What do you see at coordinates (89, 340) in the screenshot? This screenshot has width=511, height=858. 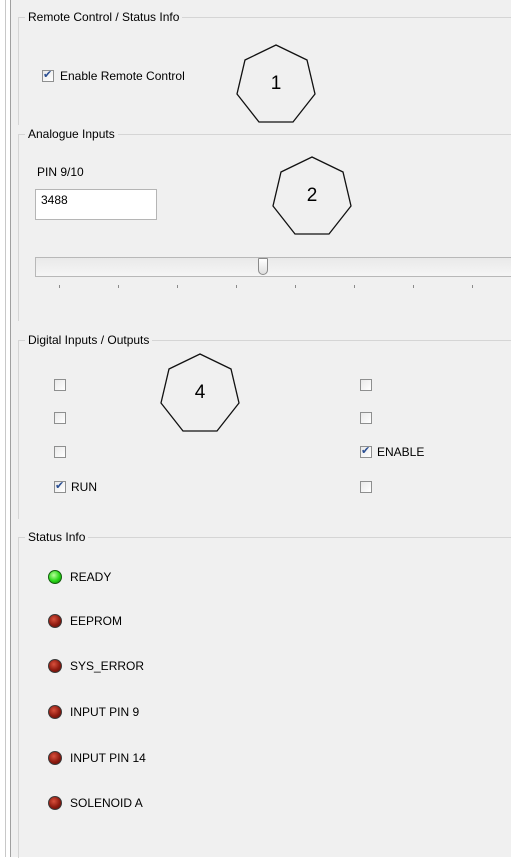 I see `digital-io-title: Digital Inputs / Outputs` at bounding box center [89, 340].